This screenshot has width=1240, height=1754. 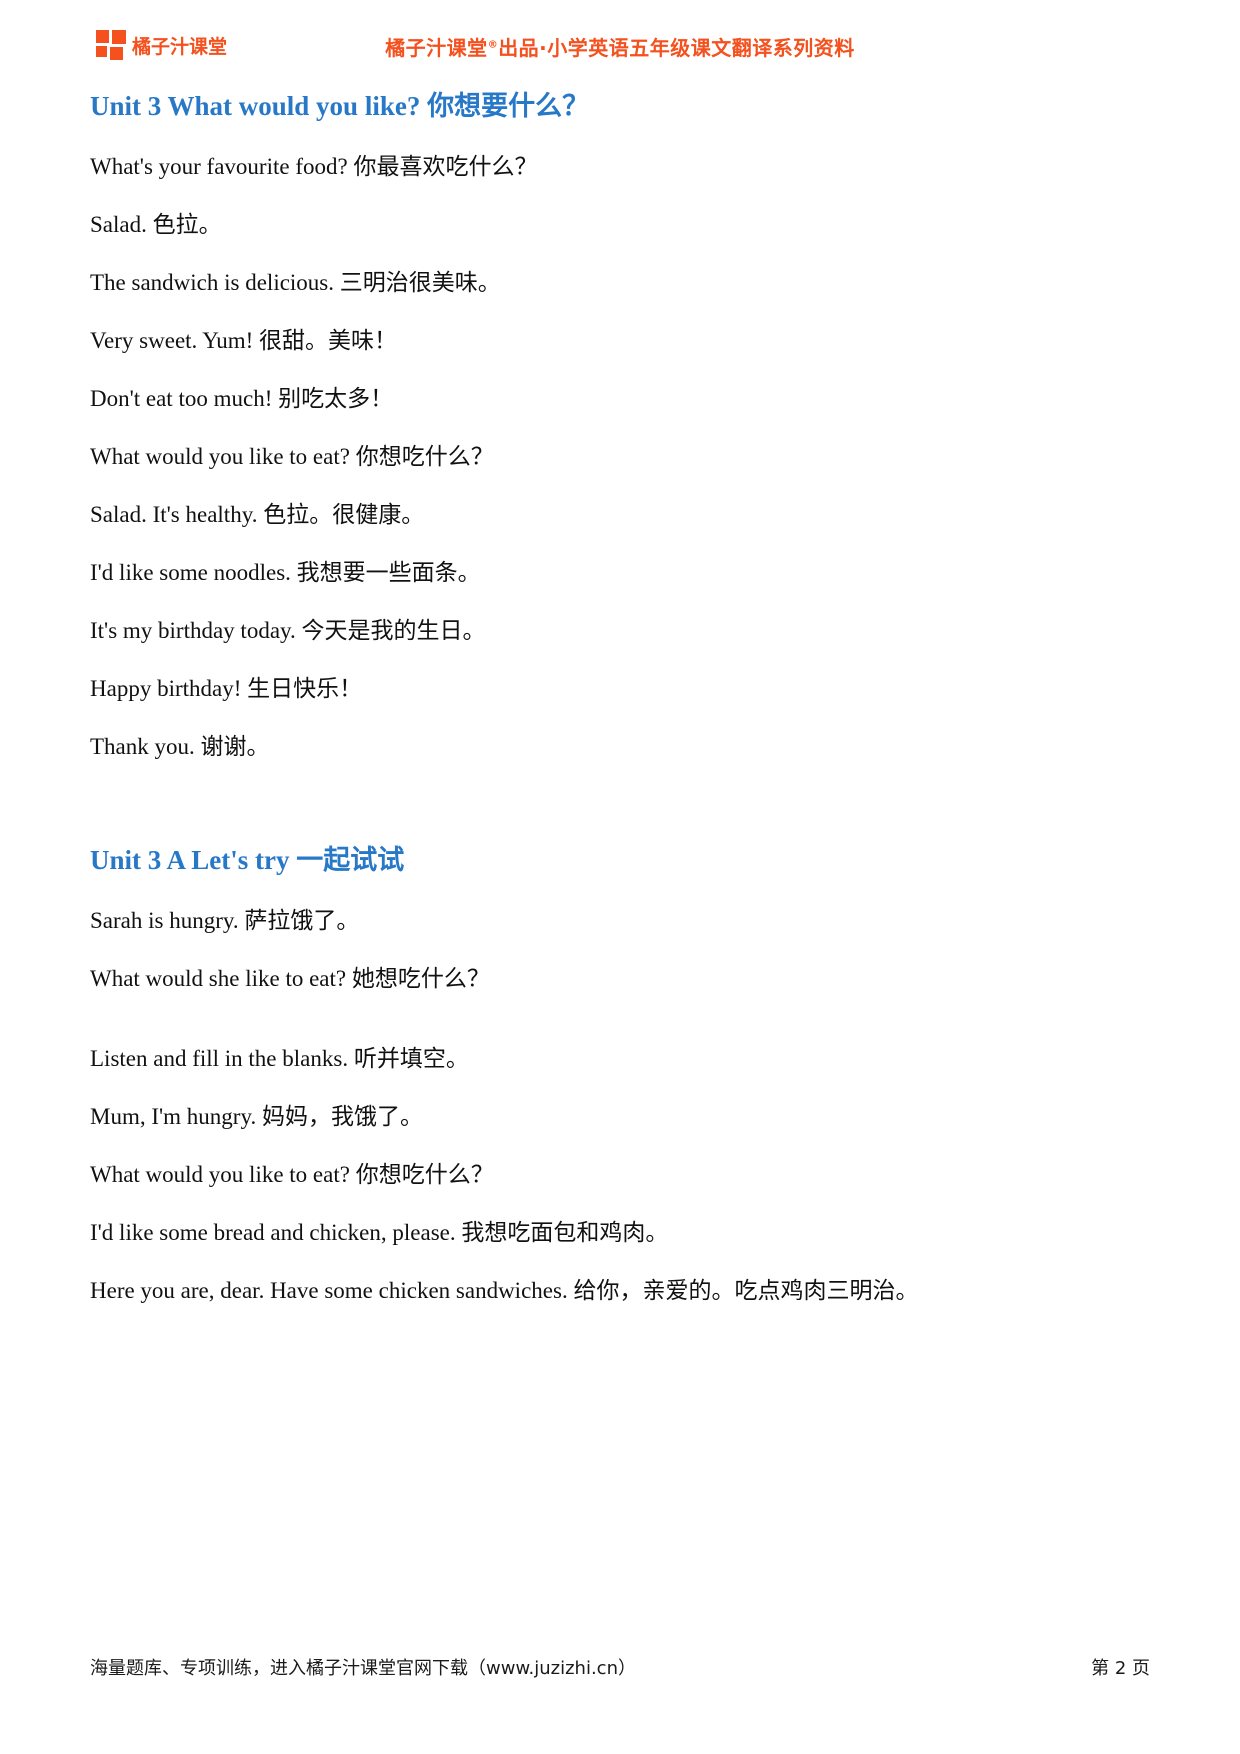 I want to click on header-title: 橘子汁课堂®出品·小学英语五年级课文翻译系列资料, so click(x=620, y=46).